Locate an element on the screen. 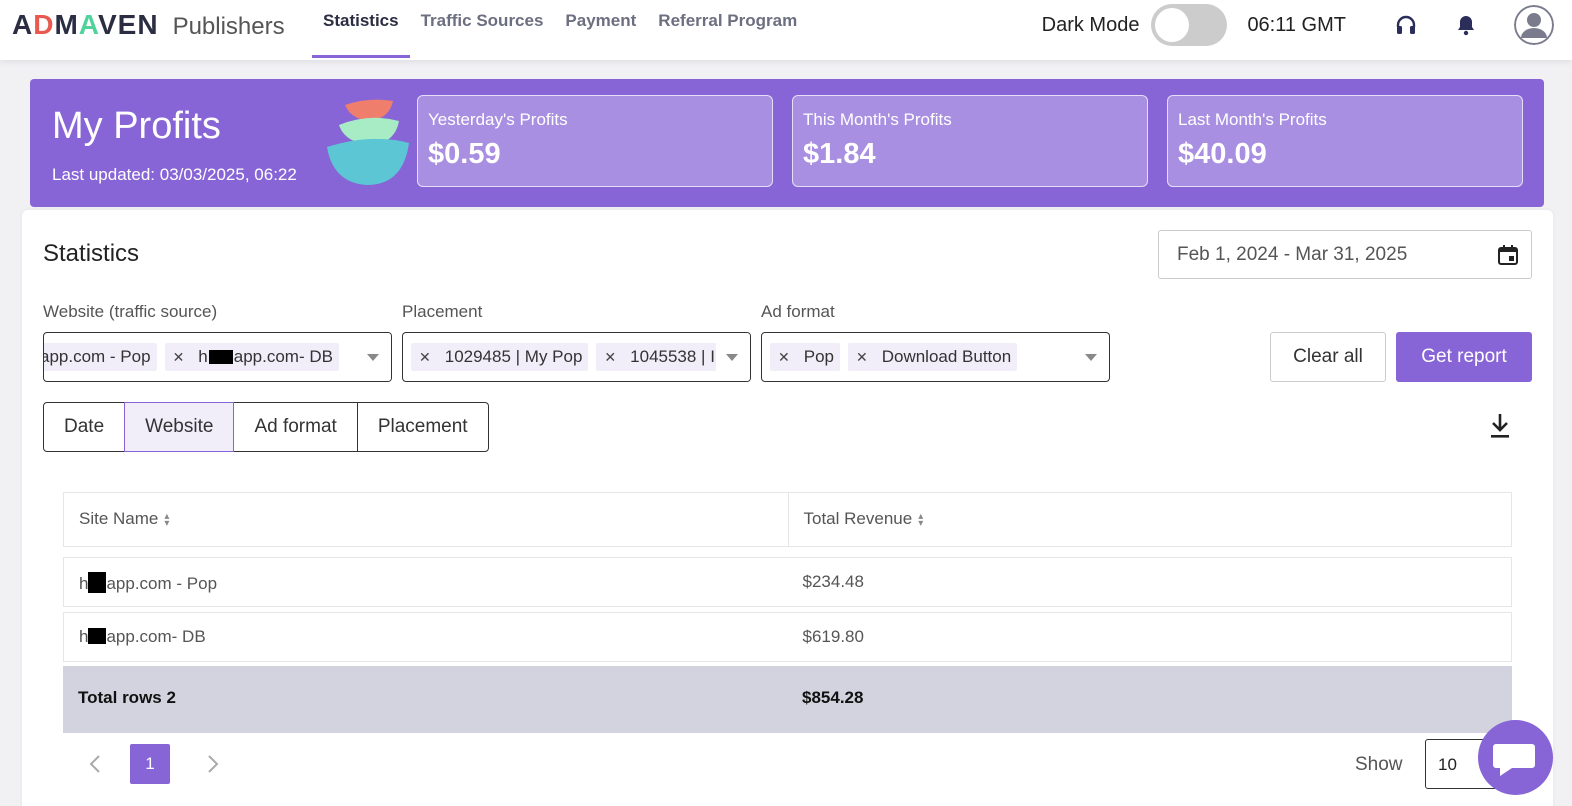 This screenshot has width=1572, height=806. stacked-bowls-illustration is located at coordinates (368, 142).